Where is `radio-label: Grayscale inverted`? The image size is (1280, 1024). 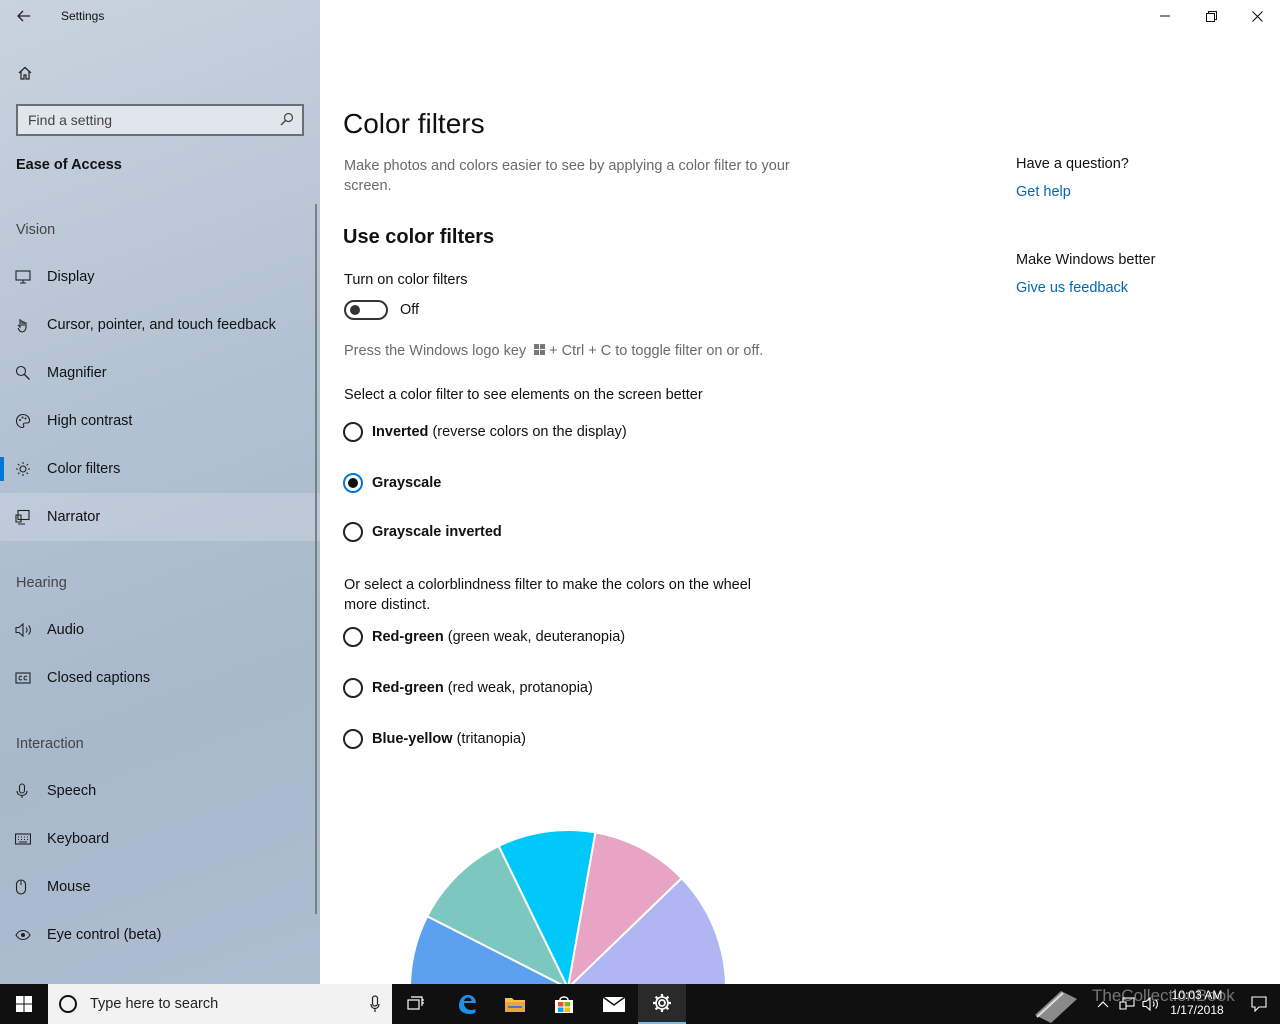 radio-label: Grayscale inverted is located at coordinates (437, 532).